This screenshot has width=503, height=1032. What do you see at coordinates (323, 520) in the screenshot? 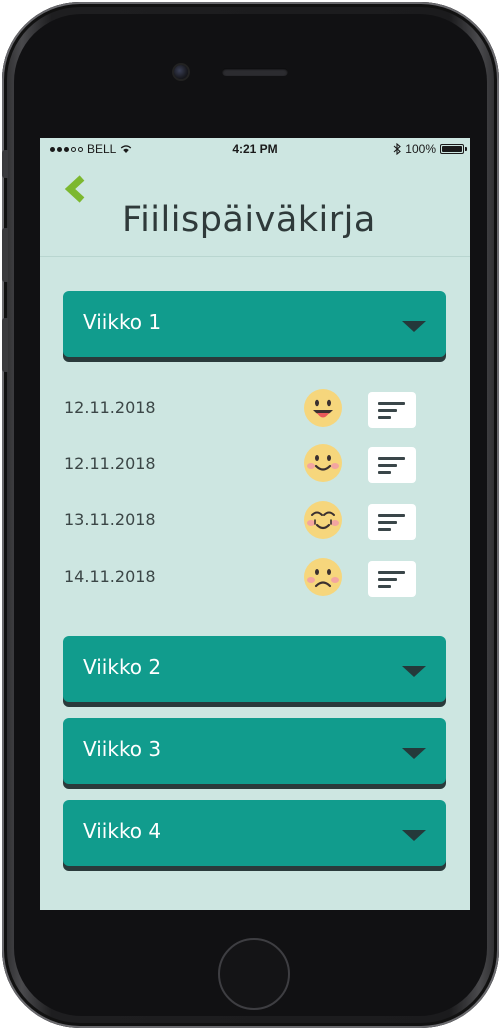
I see `happy-squint-icon` at bounding box center [323, 520].